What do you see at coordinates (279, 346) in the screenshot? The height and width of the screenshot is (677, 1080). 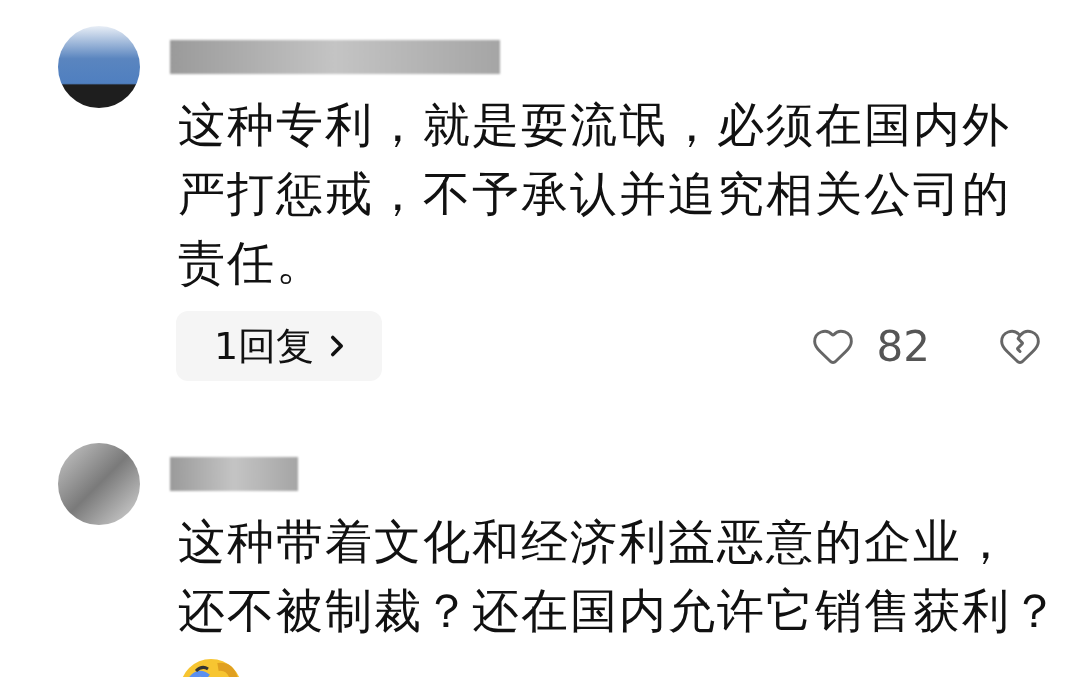 I see `replies-button: 1回复` at bounding box center [279, 346].